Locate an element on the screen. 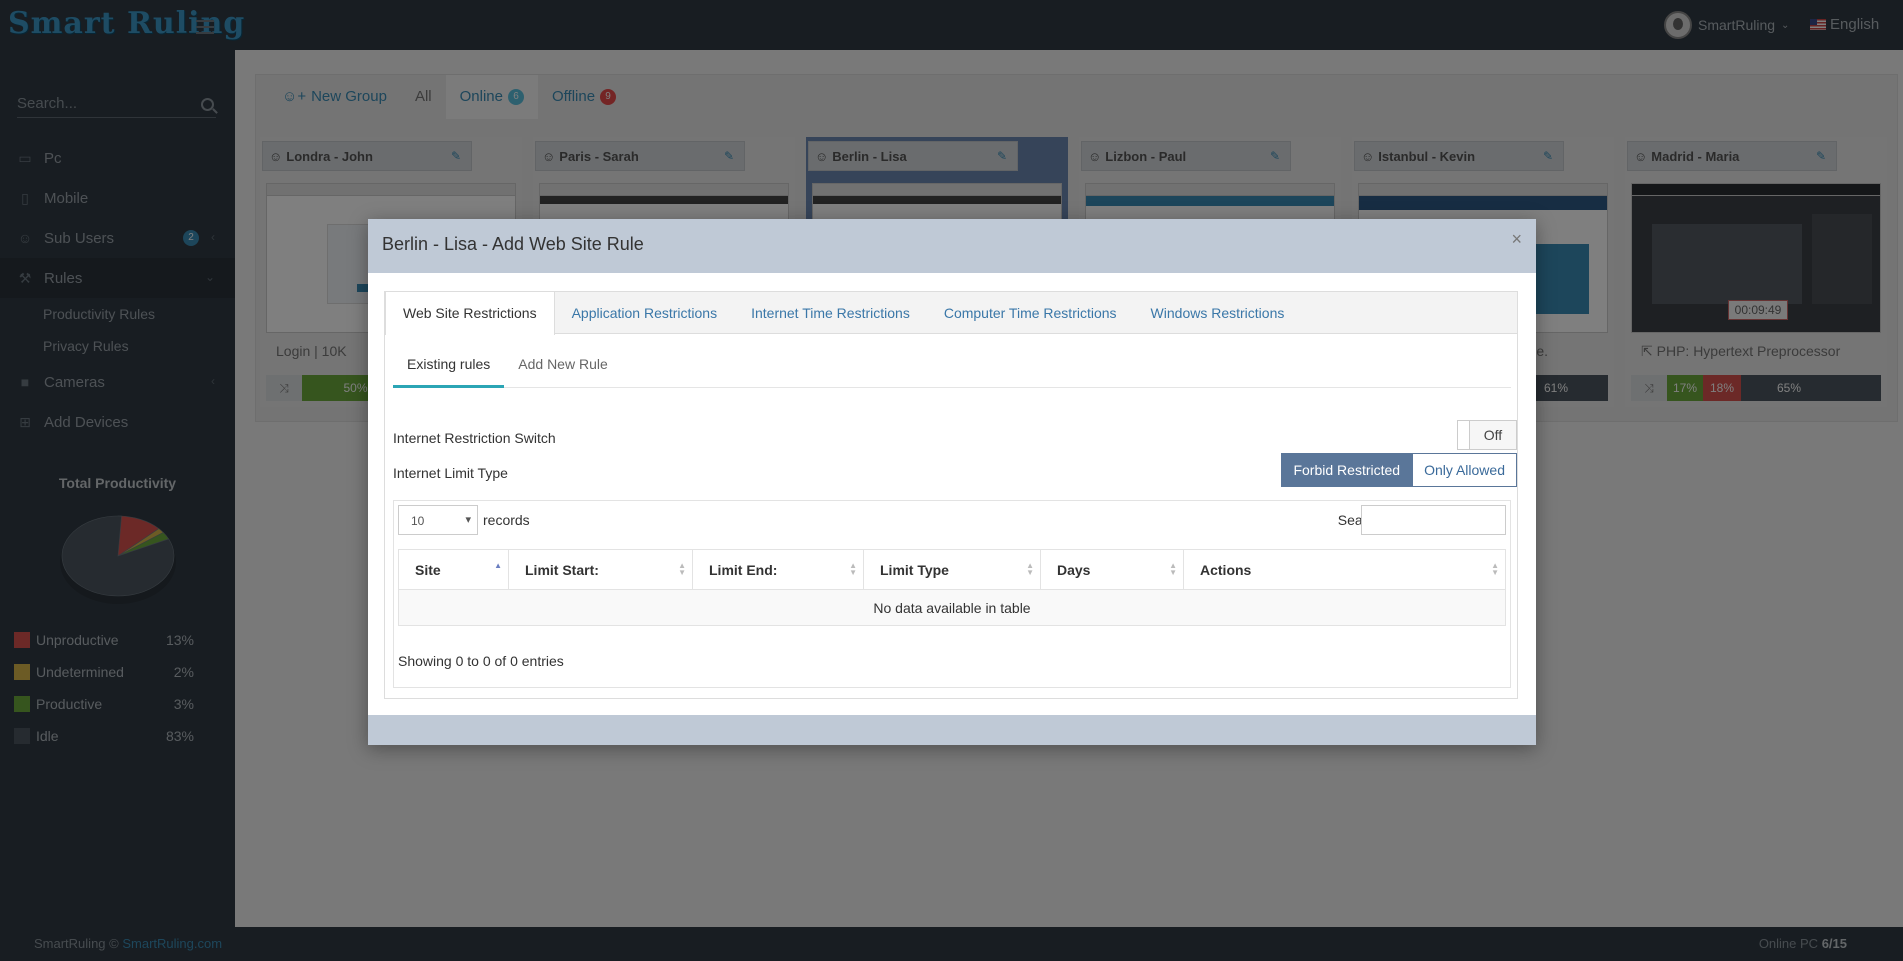 The image size is (1903, 961). column-label: Limit End: is located at coordinates (743, 569).